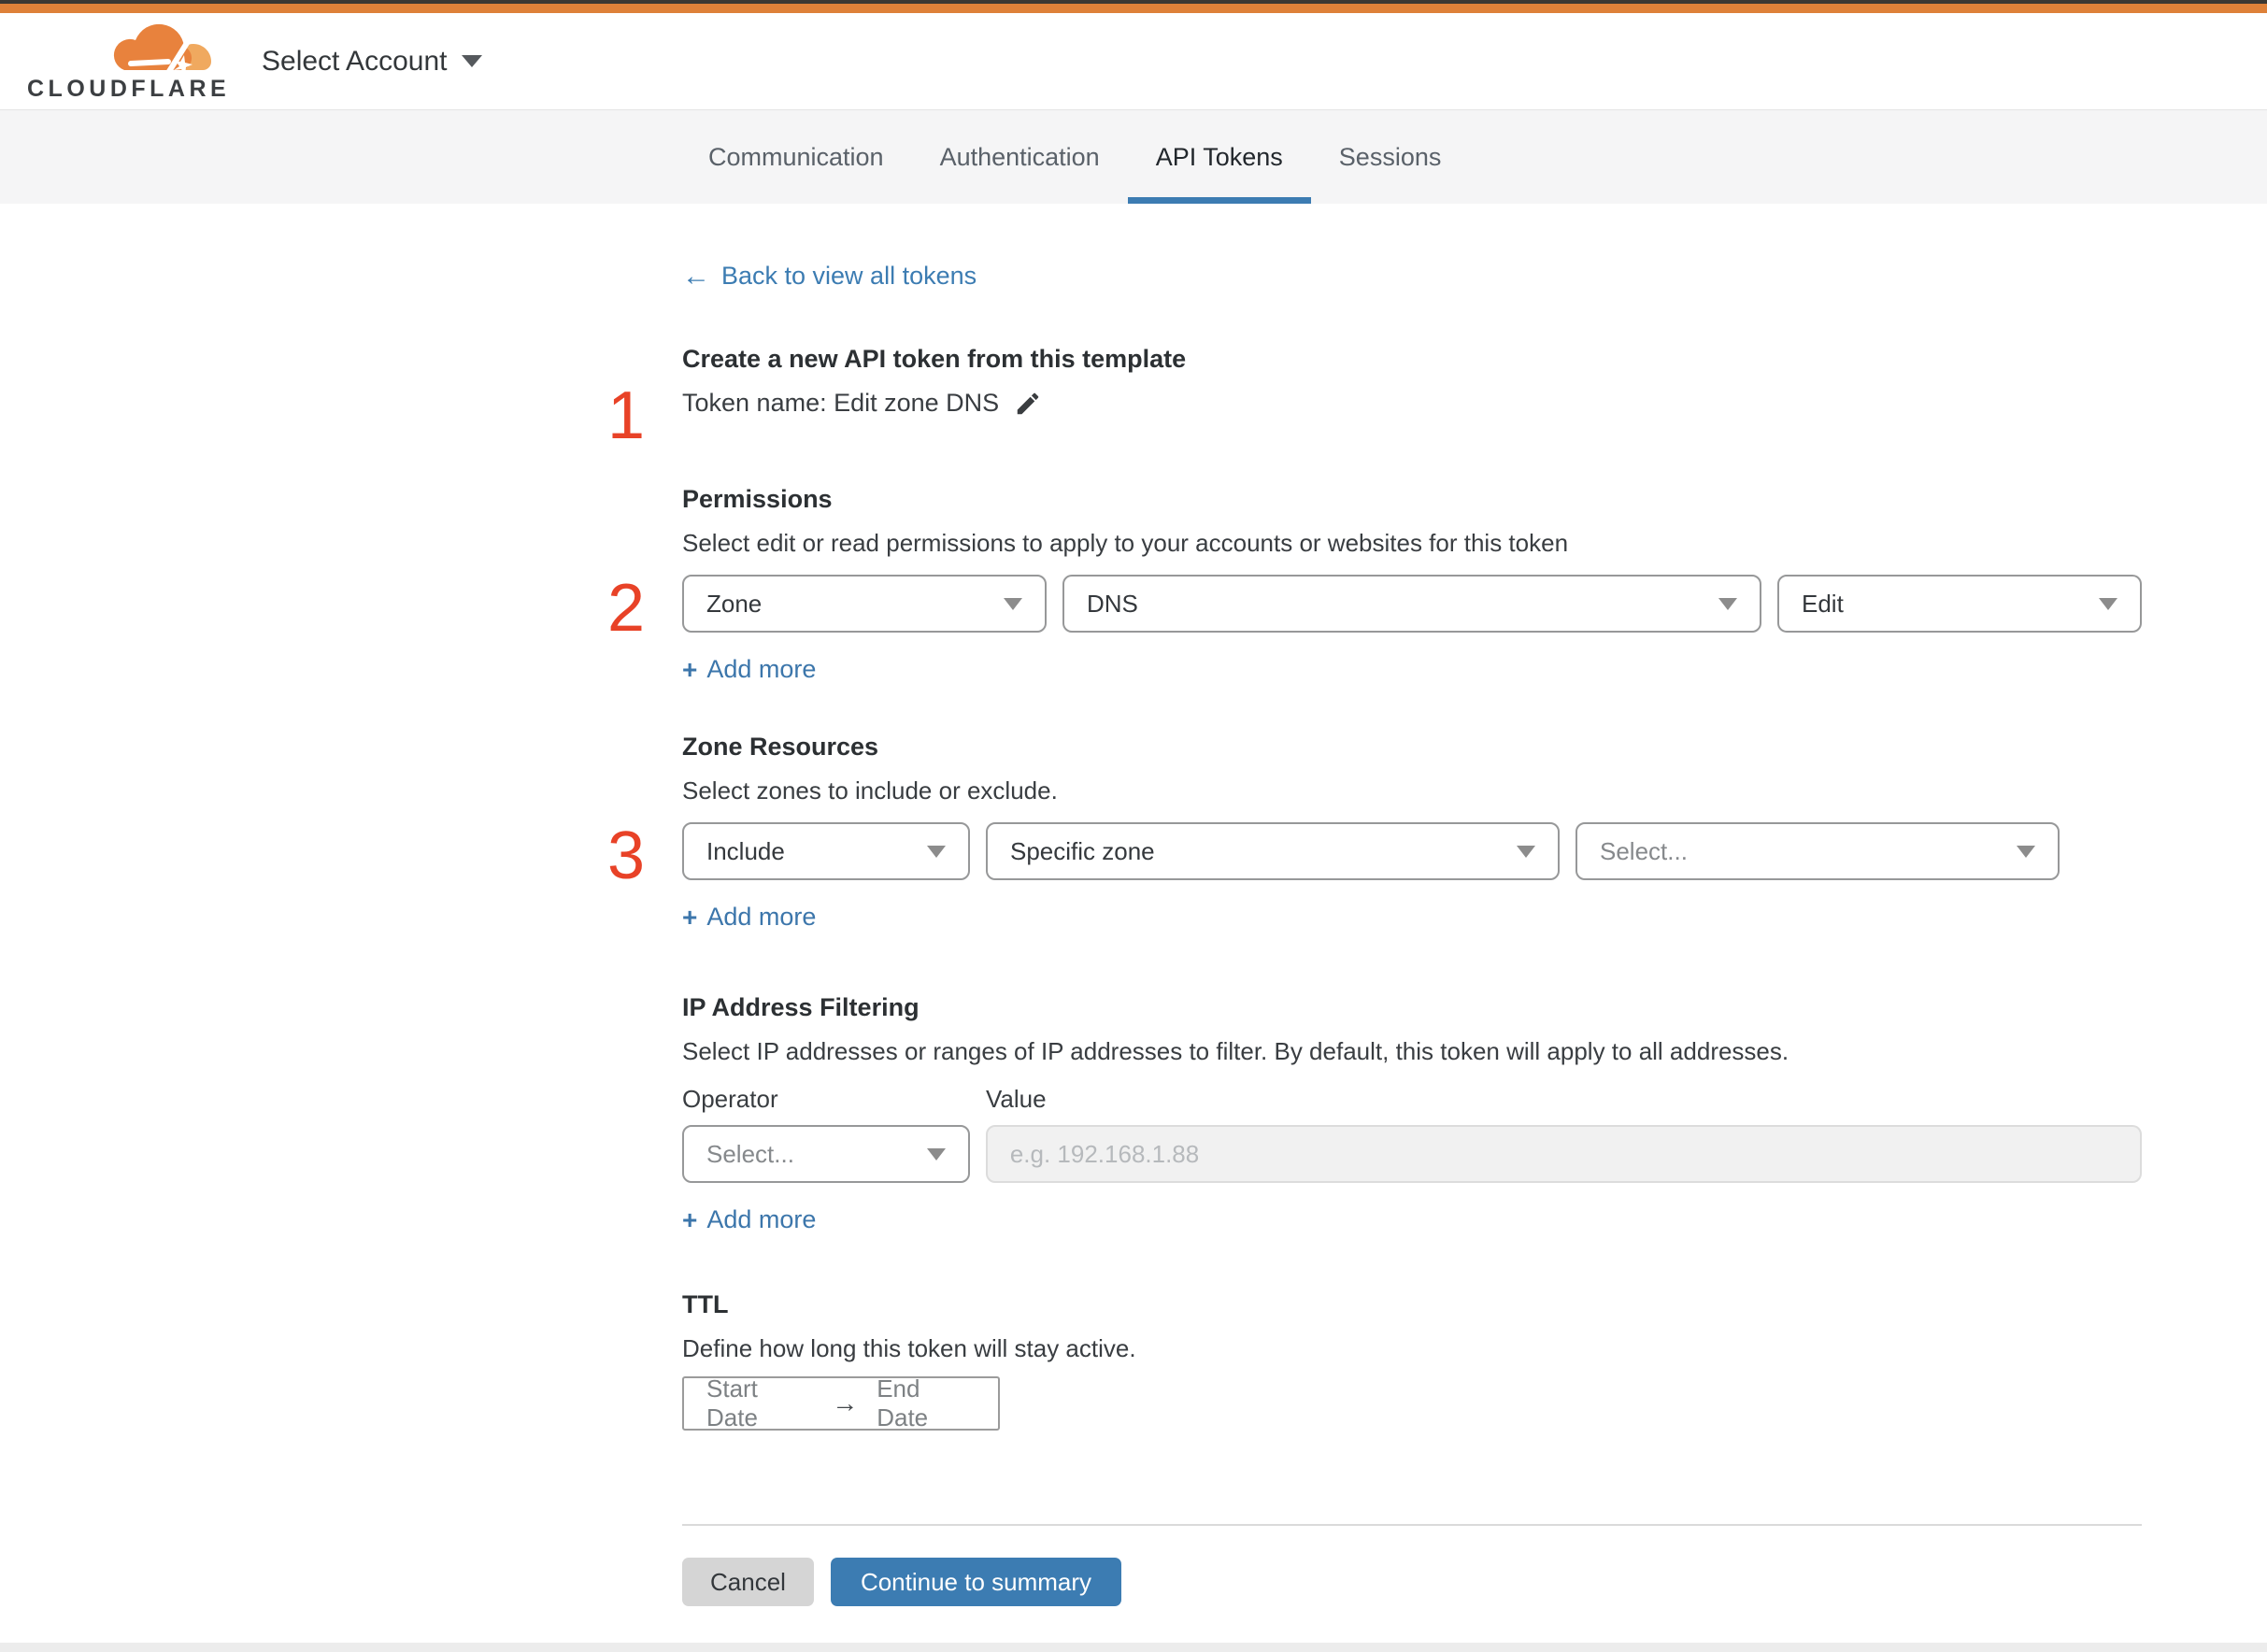  Describe the element at coordinates (1082, 850) in the screenshot. I see `zone-type-value: Specific zone` at that location.